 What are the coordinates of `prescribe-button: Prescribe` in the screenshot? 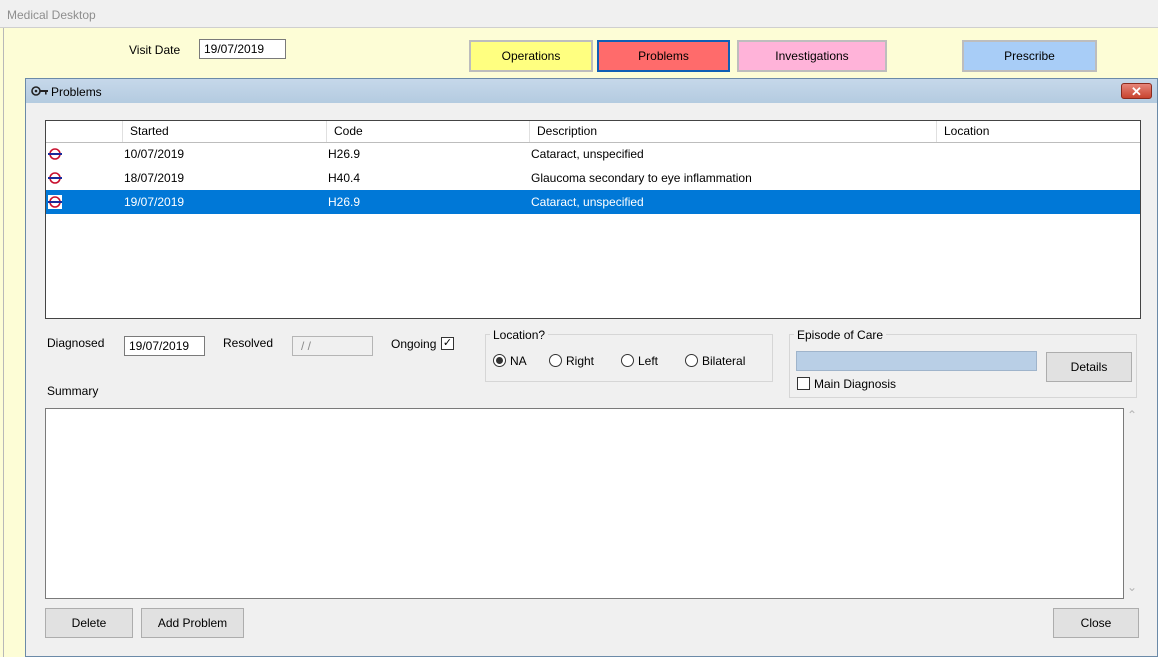 It's located at (1029, 56).